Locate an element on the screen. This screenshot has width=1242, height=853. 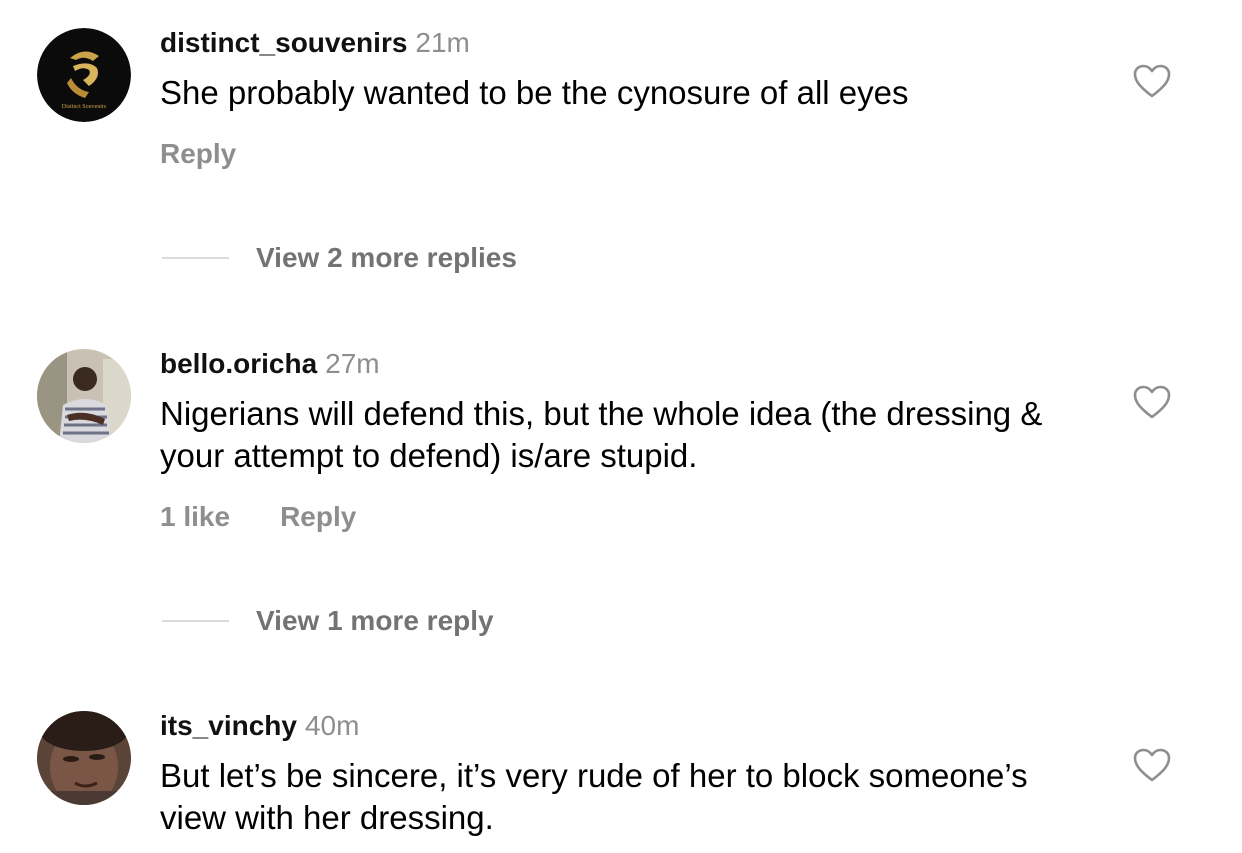
timestamp: 40m is located at coordinates (332, 725).